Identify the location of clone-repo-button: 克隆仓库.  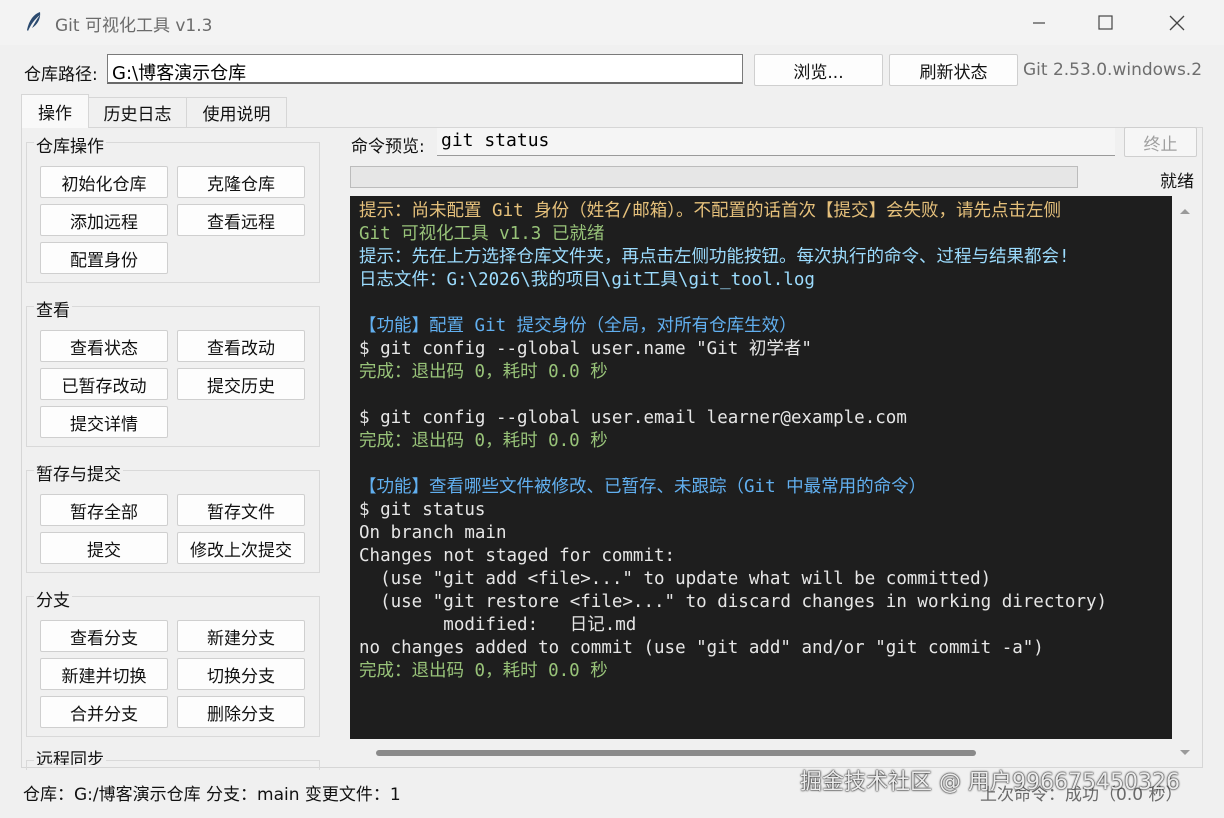
(241, 182).